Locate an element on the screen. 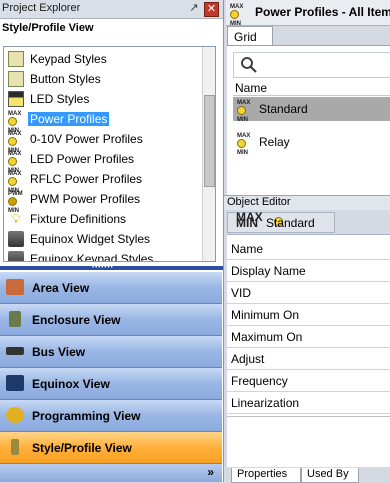 The width and height of the screenshot is (390, 483). column-header-label: Name is located at coordinates (251, 88).